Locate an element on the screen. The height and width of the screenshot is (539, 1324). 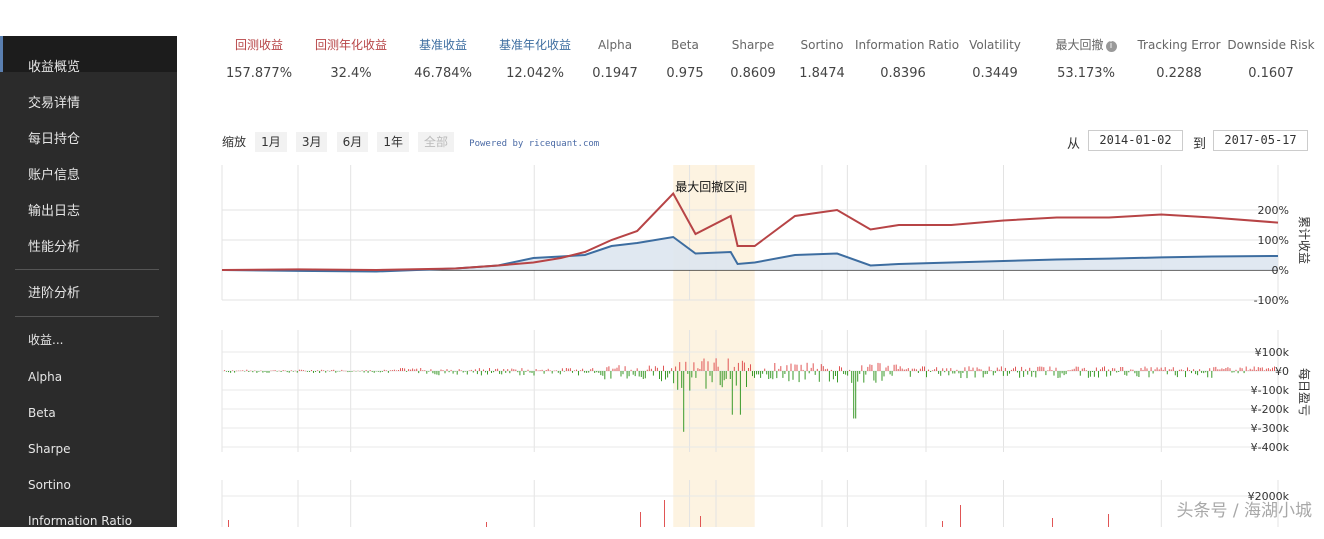
max-drawdown-band is located at coordinates (714, 346).